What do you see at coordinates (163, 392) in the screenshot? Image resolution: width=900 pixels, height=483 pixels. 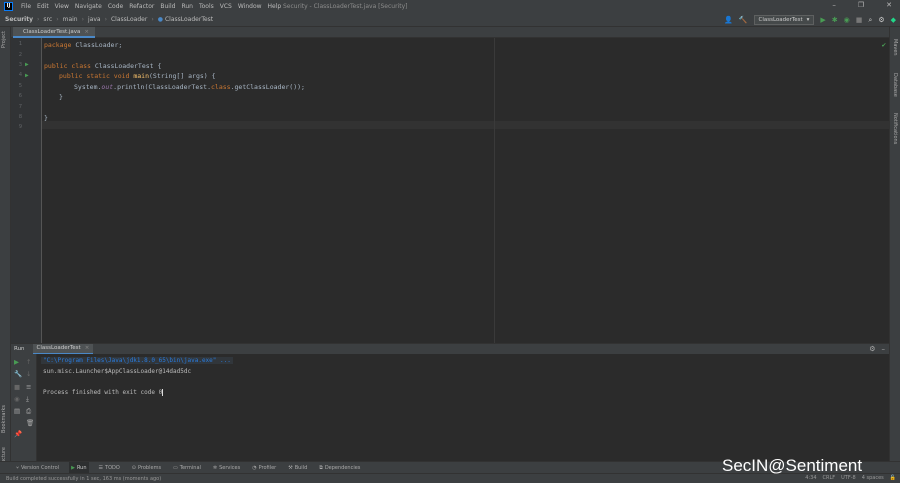 I see `text-caret` at bounding box center [163, 392].